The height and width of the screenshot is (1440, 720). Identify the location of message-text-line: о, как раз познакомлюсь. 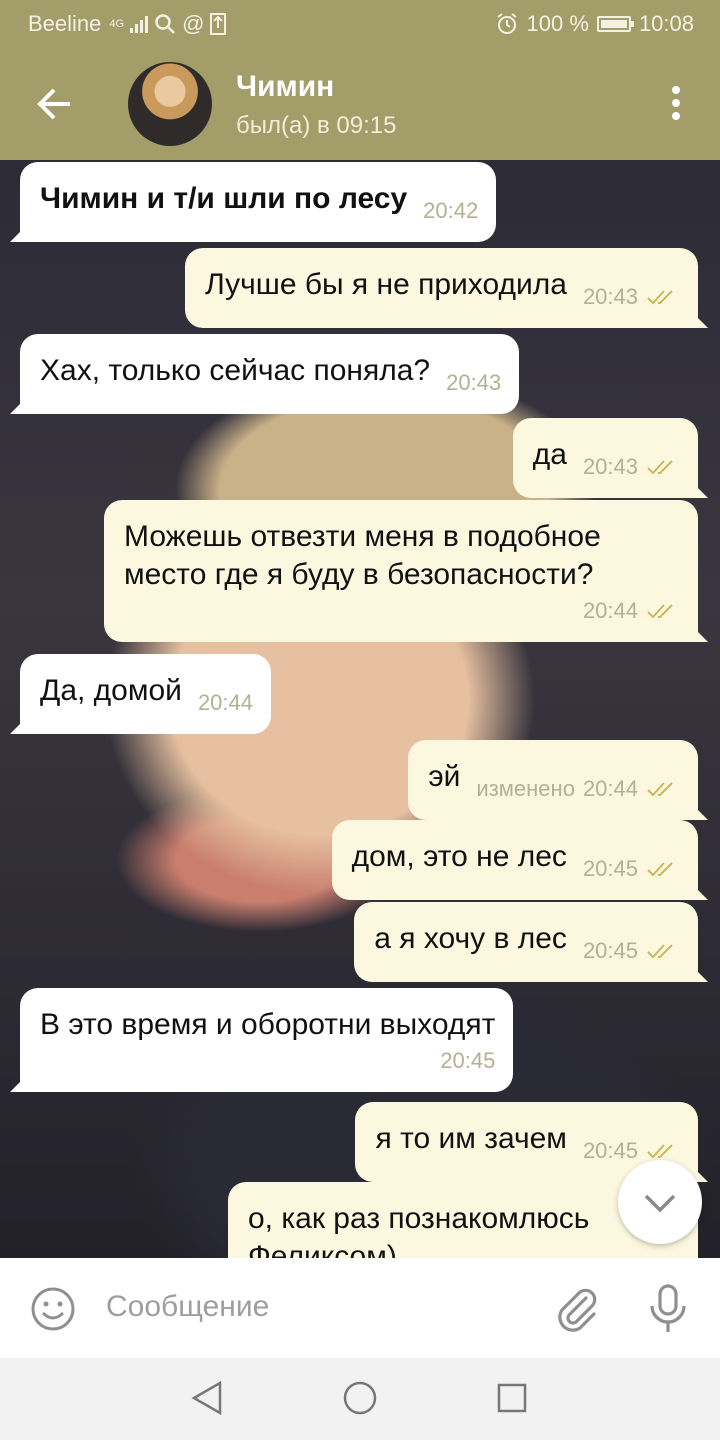
(419, 1218).